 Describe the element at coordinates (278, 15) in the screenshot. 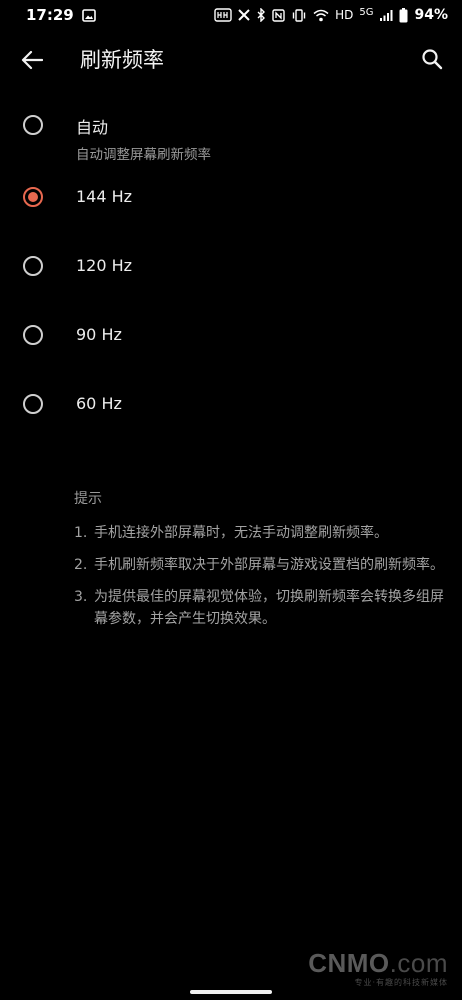

I see `nfc-icon` at that location.